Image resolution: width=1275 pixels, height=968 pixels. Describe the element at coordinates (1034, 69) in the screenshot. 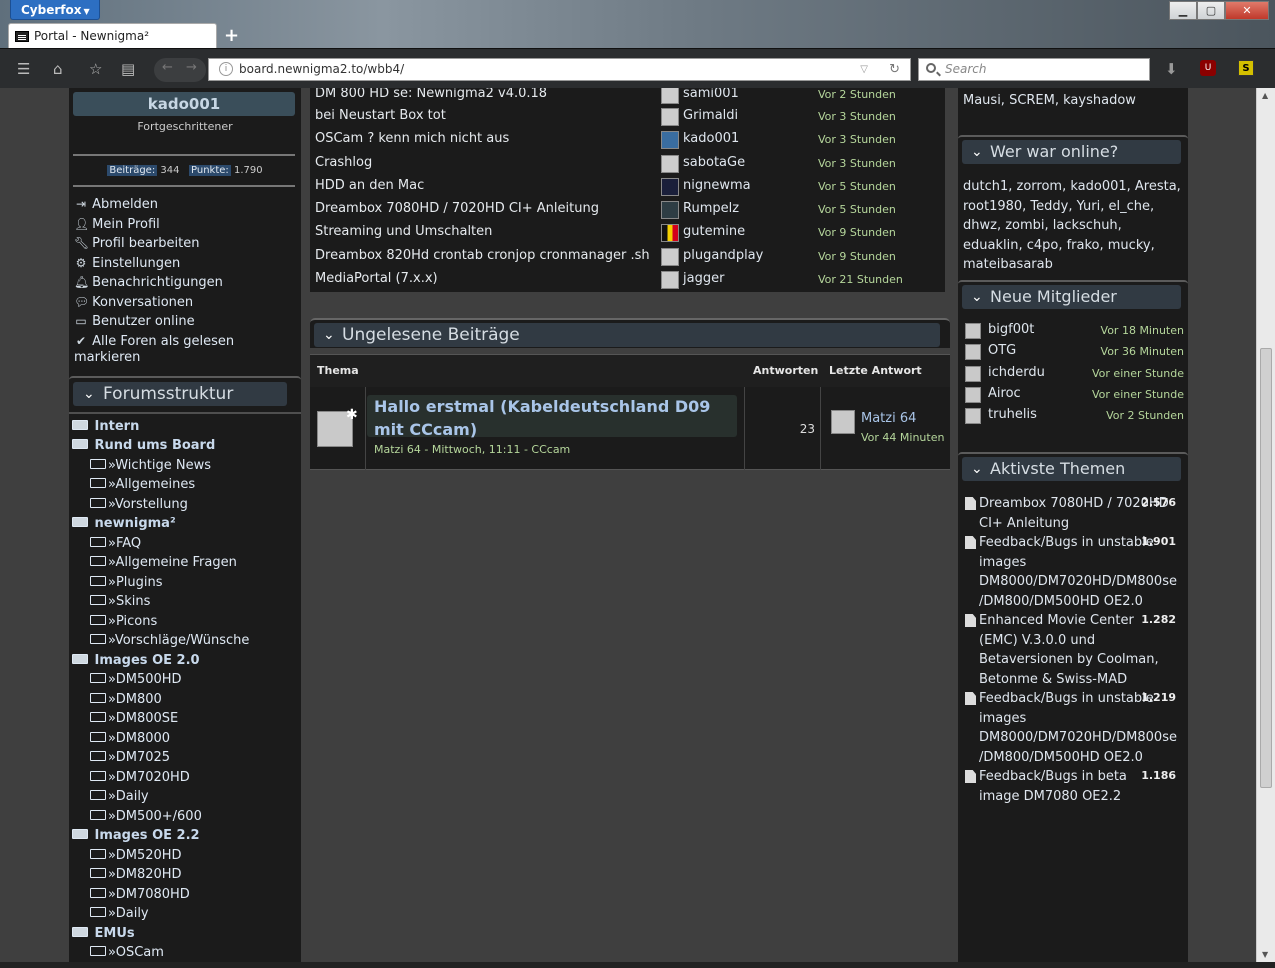

I see `search-input: Search` at that location.